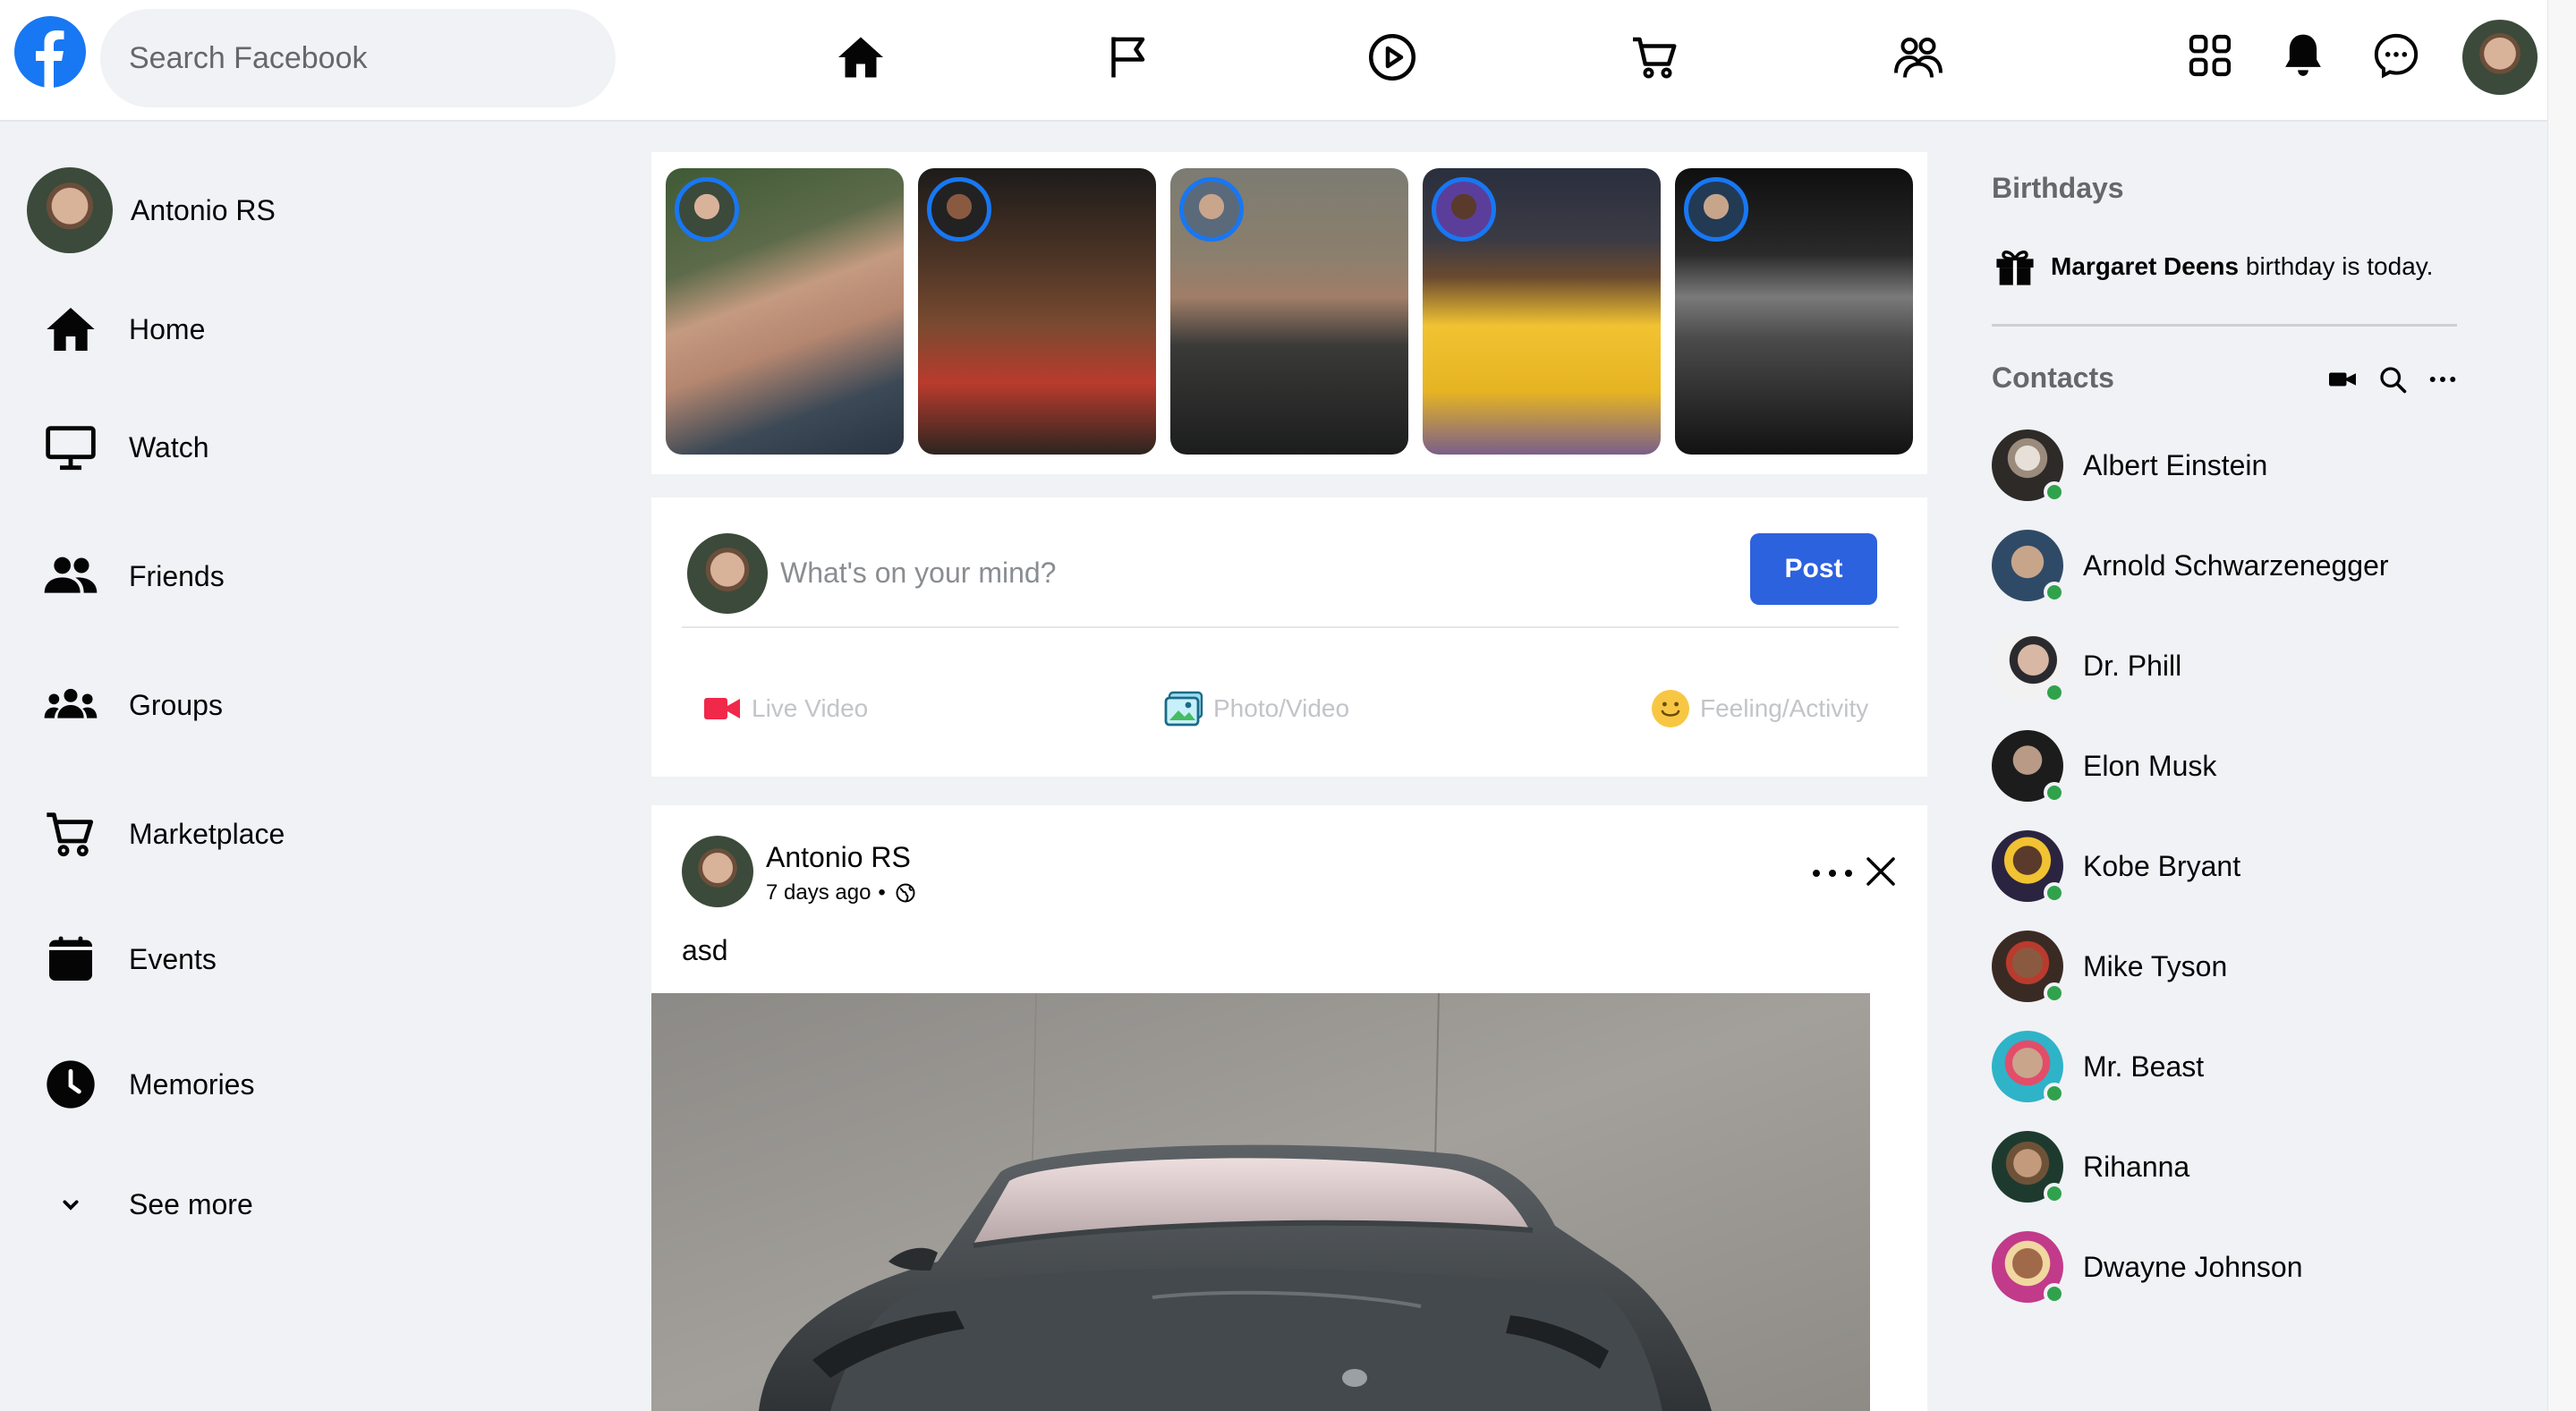 The height and width of the screenshot is (1411, 2576). I want to click on sidebar-item-friends: Friends, so click(132, 576).